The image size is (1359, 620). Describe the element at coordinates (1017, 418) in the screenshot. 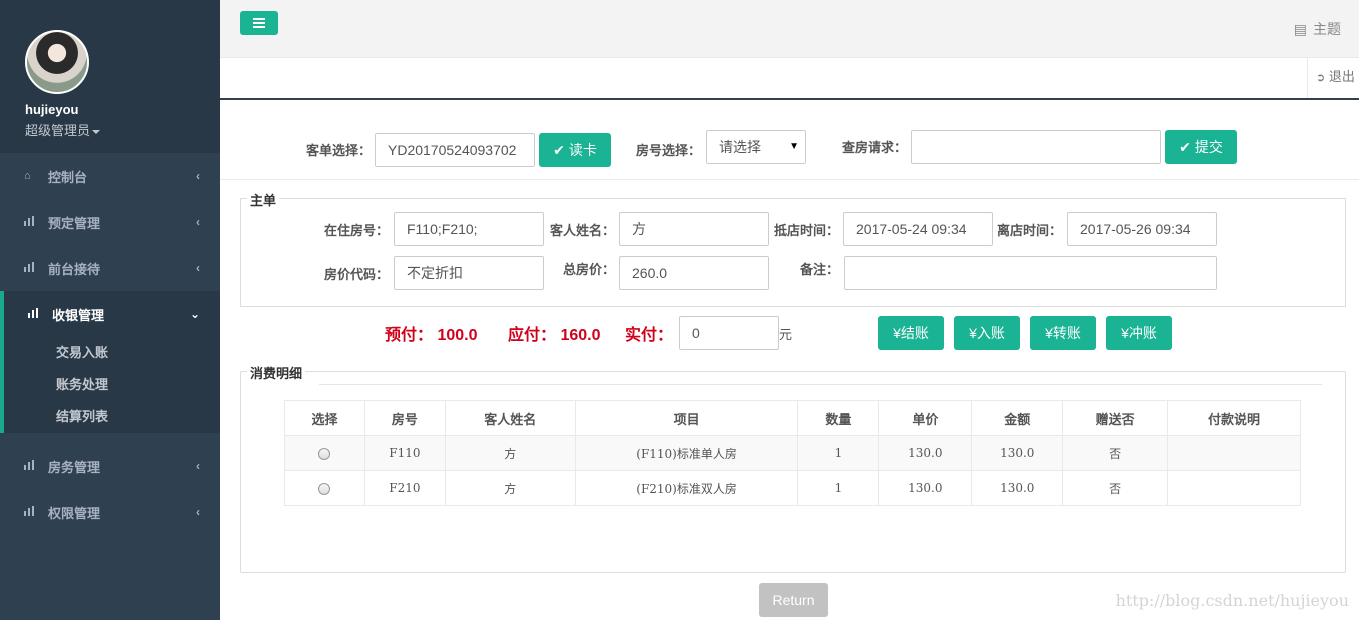

I see `col-amount: 金额` at that location.